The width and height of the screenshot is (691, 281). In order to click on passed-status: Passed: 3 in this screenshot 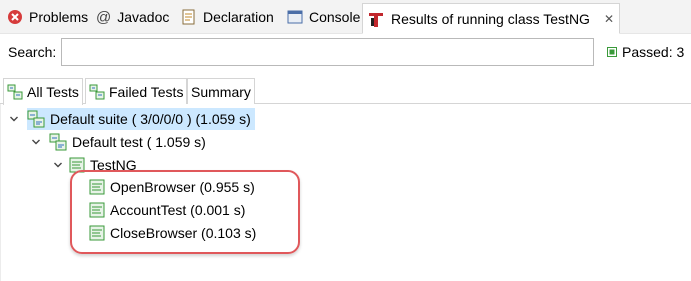, I will do `click(645, 52)`.